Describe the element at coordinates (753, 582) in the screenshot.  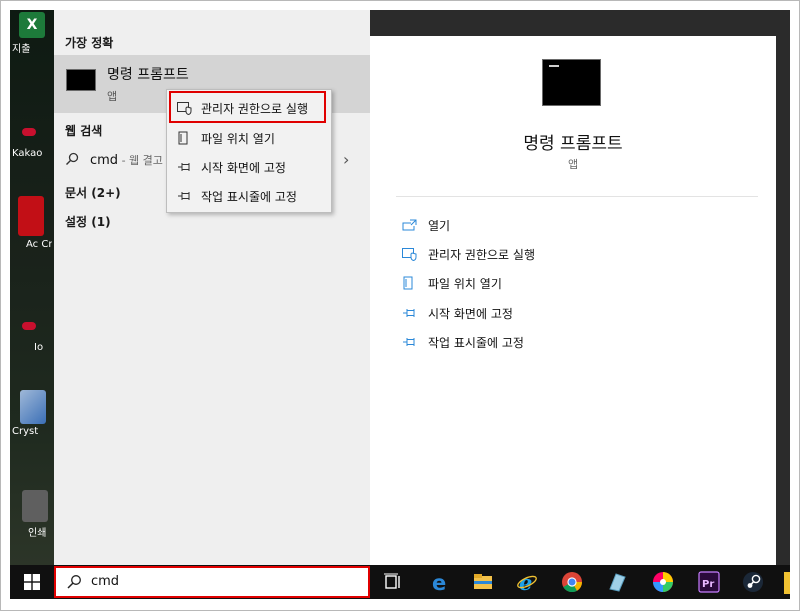
I see `steam-icon` at that location.